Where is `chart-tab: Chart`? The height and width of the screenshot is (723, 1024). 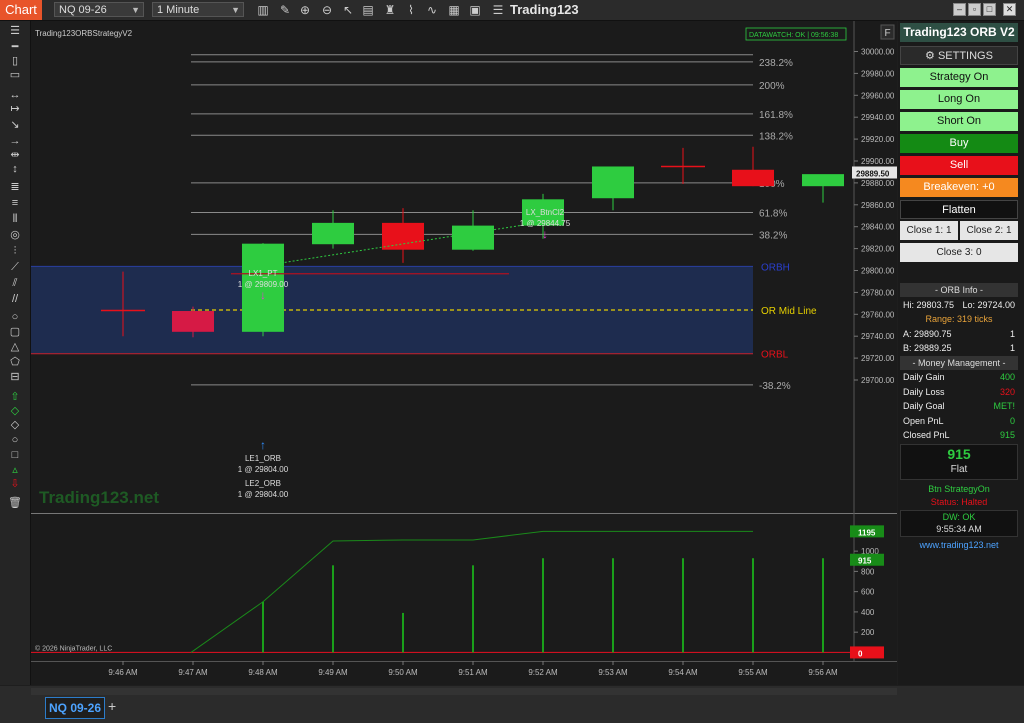
chart-tab: Chart is located at coordinates (21, 10).